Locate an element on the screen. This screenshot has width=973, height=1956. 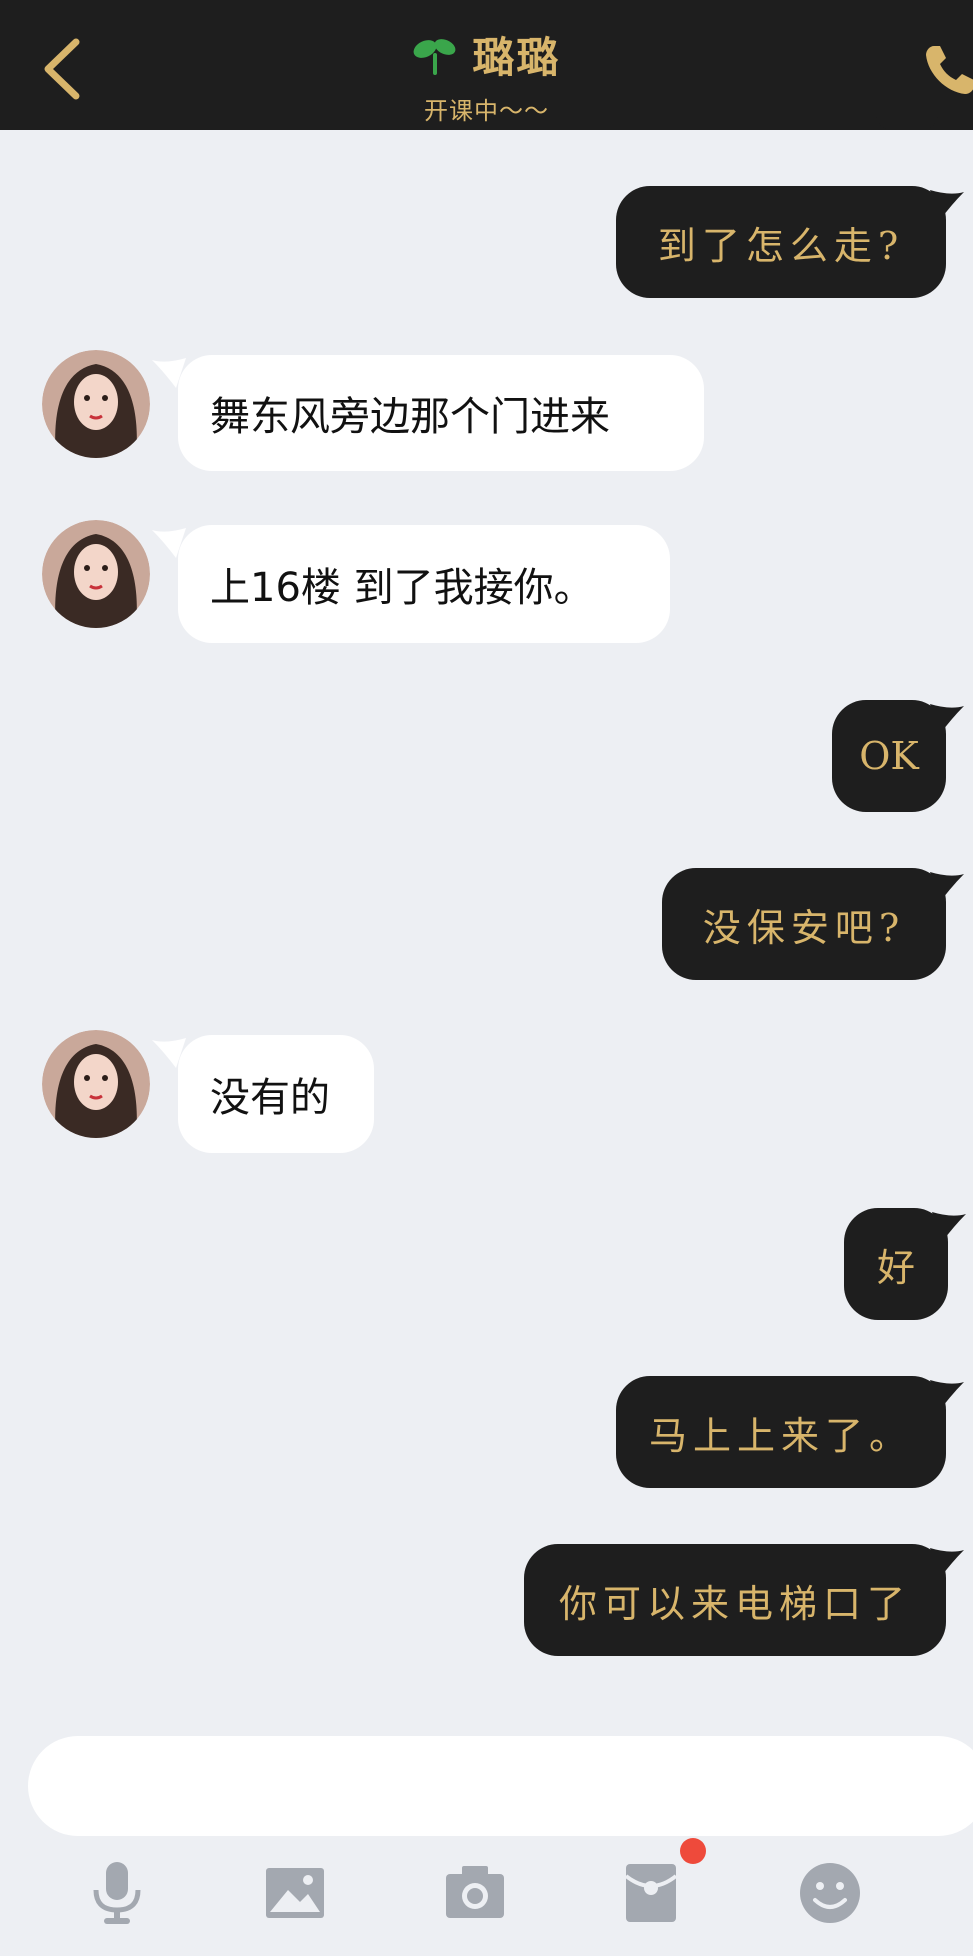
camera-icon is located at coordinates (475, 1892).